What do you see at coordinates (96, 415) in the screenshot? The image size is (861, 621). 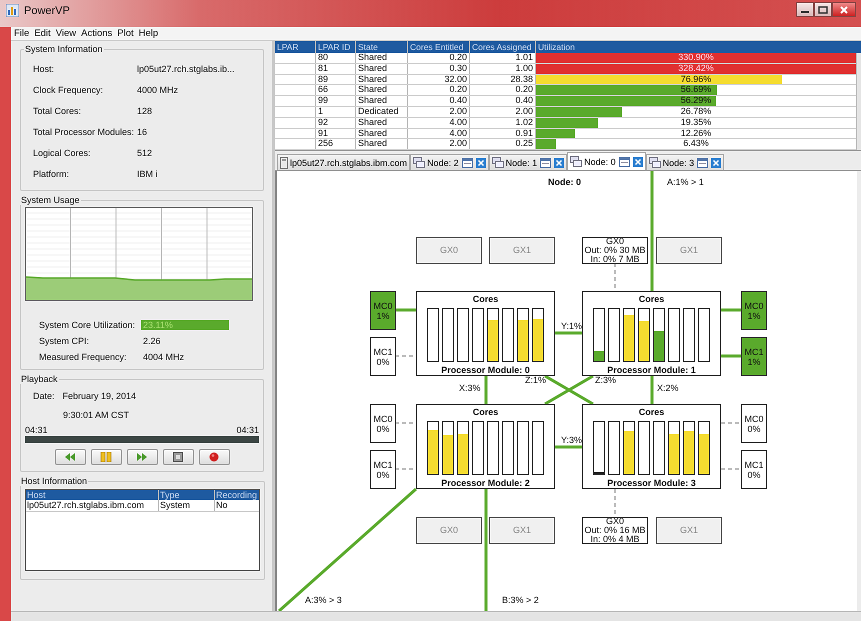 I see `time-value: 9:30:01 AM CST` at bounding box center [96, 415].